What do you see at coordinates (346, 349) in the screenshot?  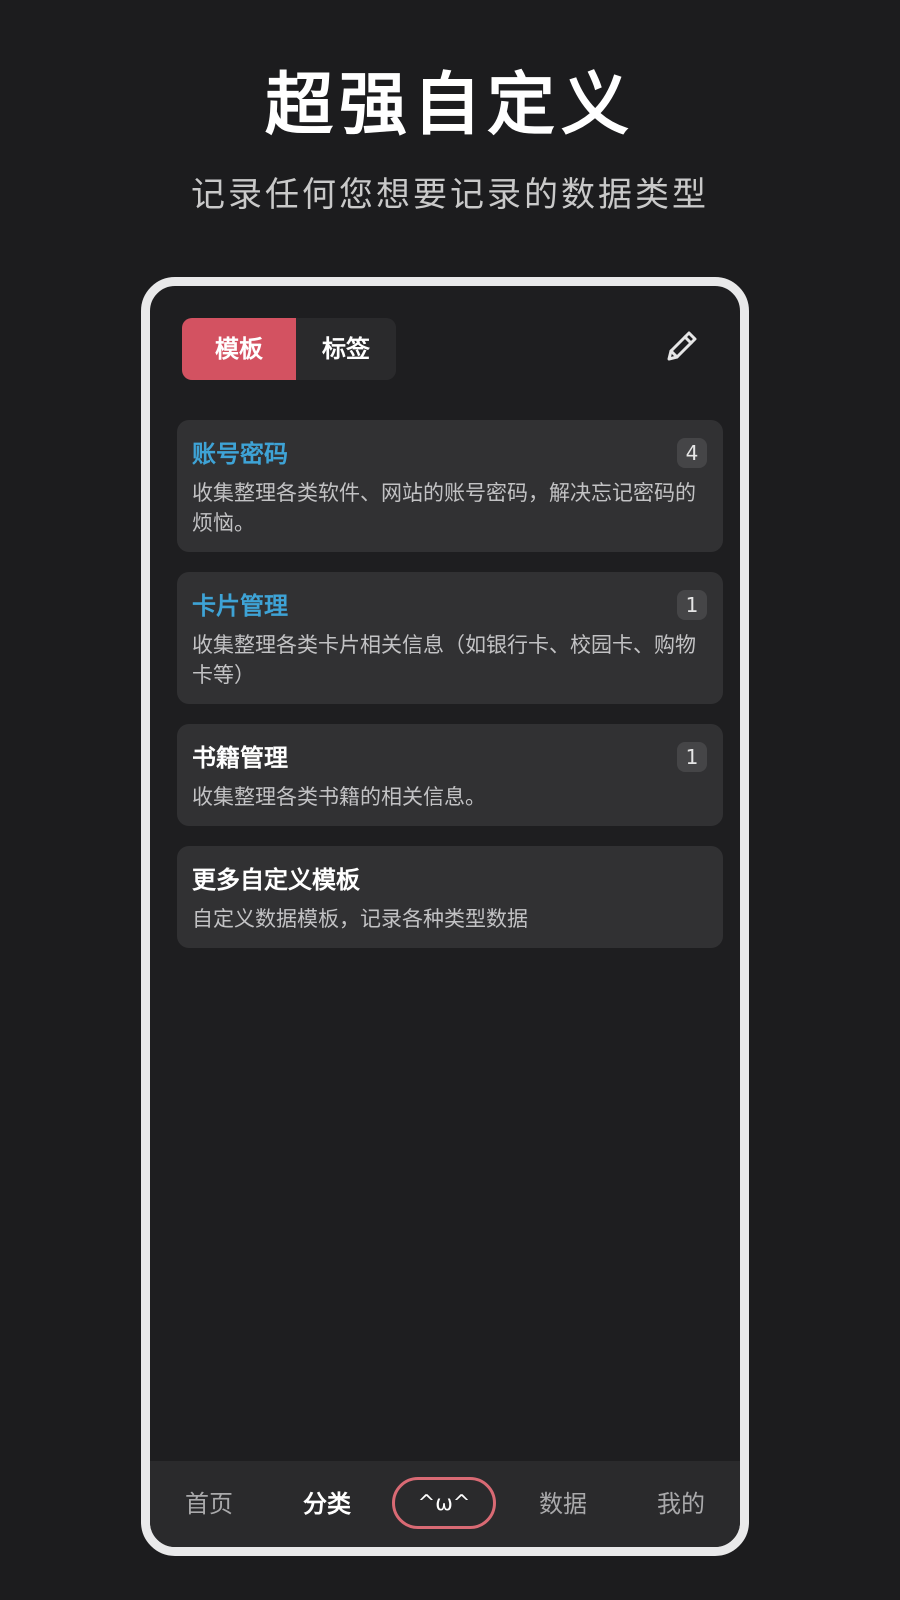 I see `tab-tags: 标签` at bounding box center [346, 349].